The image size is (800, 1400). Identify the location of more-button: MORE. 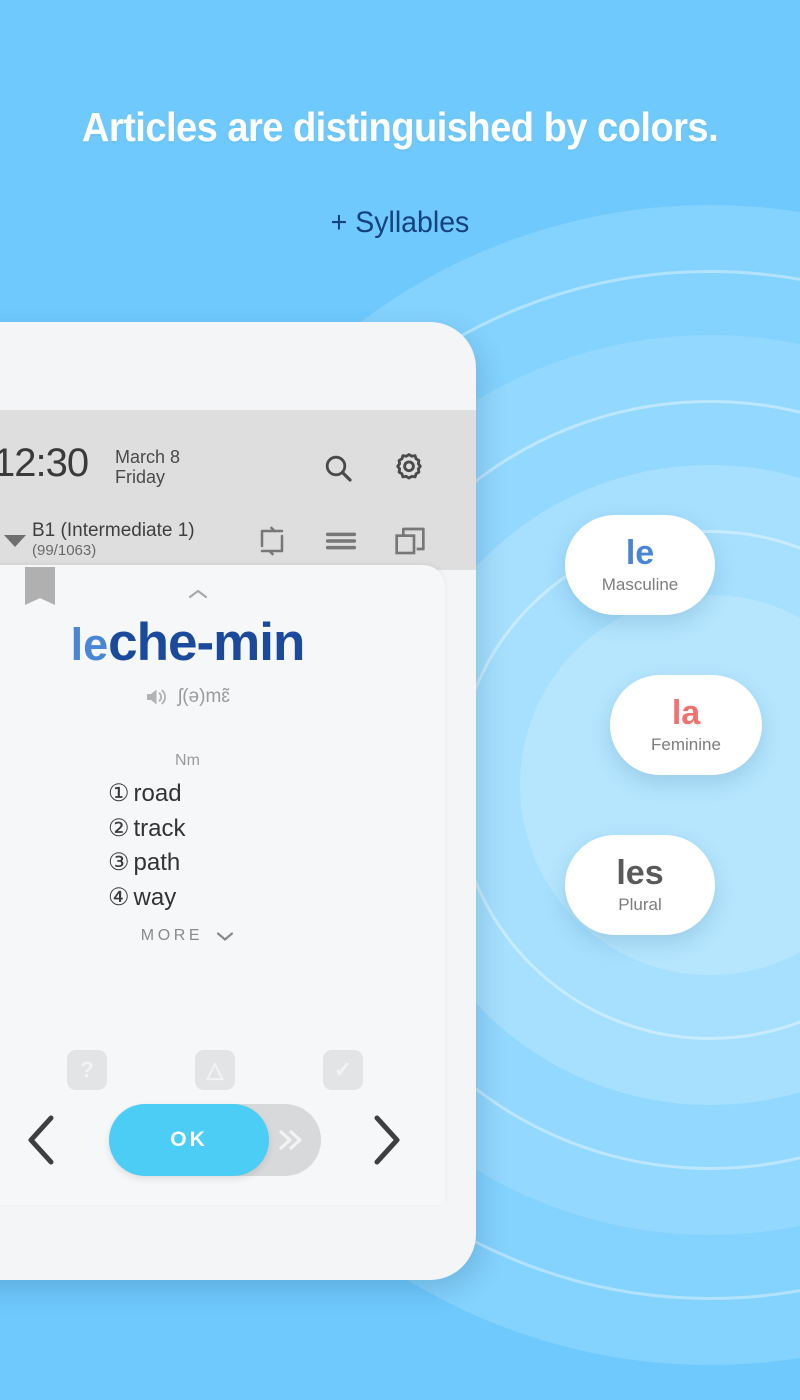
(227, 936).